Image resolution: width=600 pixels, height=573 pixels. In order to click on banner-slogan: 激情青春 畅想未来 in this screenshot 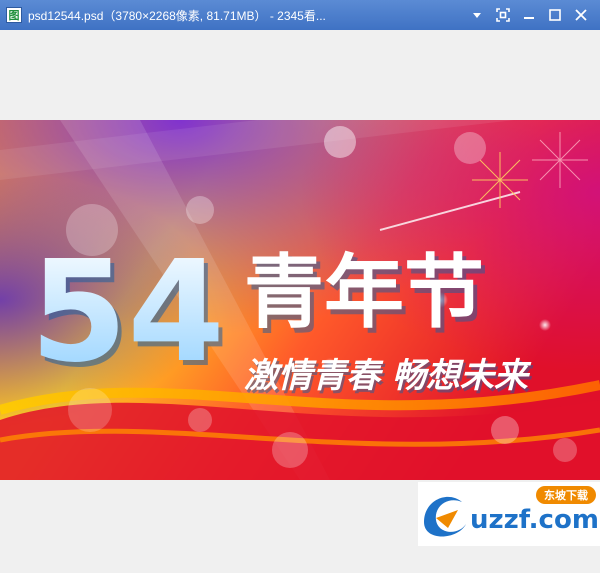, I will do `click(388, 376)`.